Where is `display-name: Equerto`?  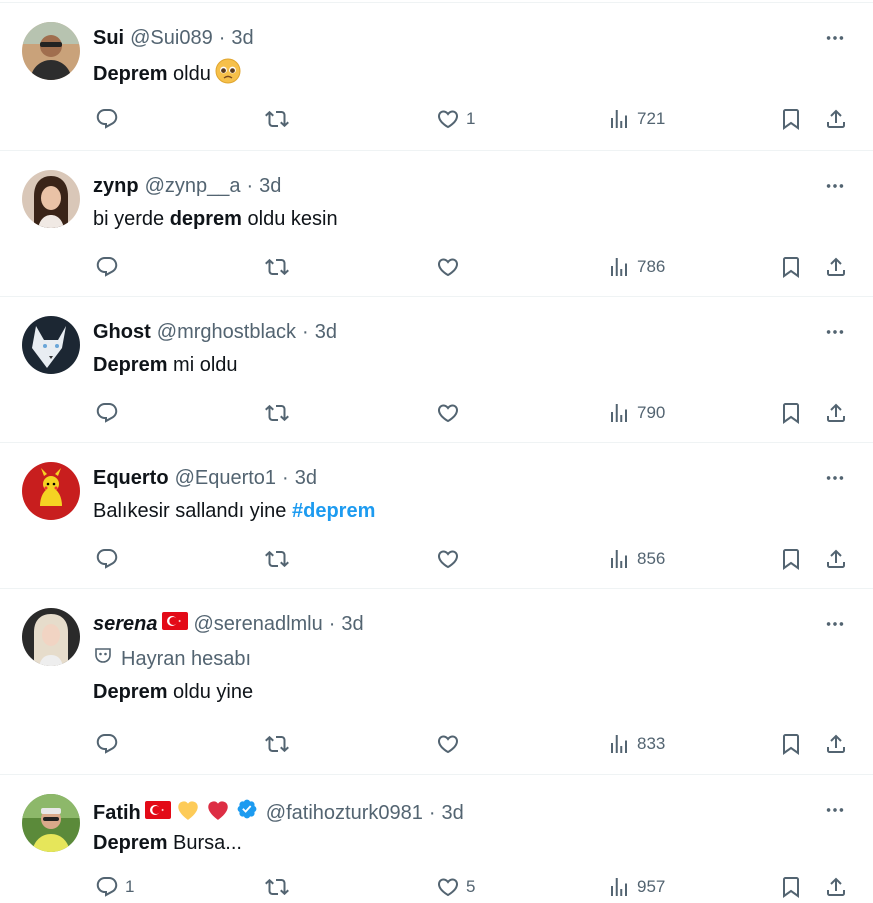 display-name: Equerto is located at coordinates (131, 478).